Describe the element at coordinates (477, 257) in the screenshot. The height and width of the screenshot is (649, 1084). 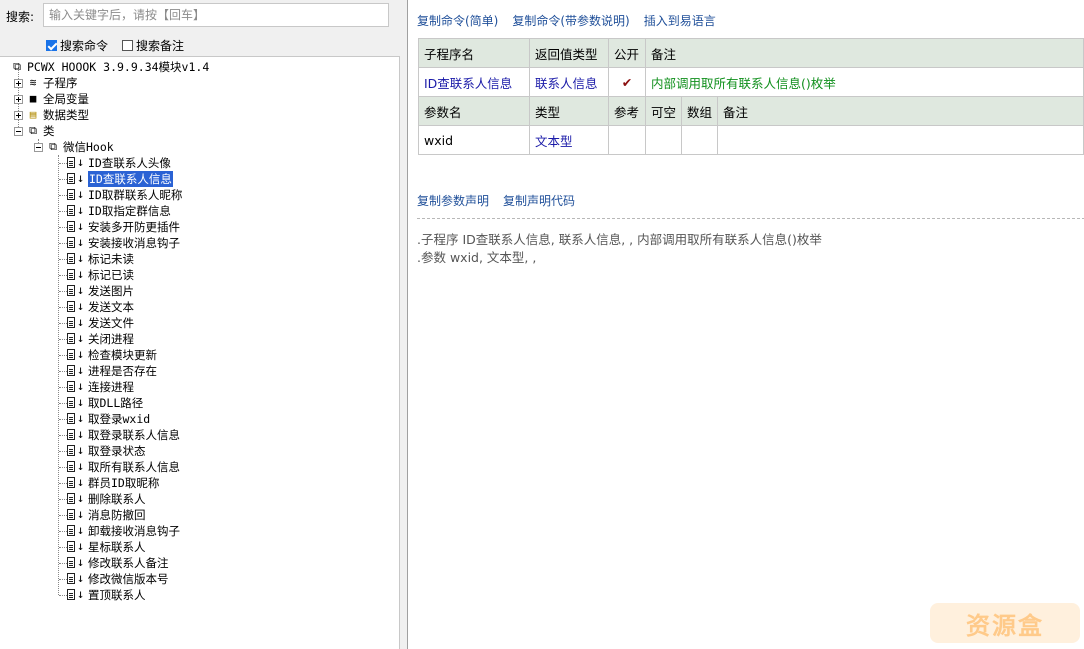
I see `code-line: .参数 wxid, 文本型, ,` at that location.